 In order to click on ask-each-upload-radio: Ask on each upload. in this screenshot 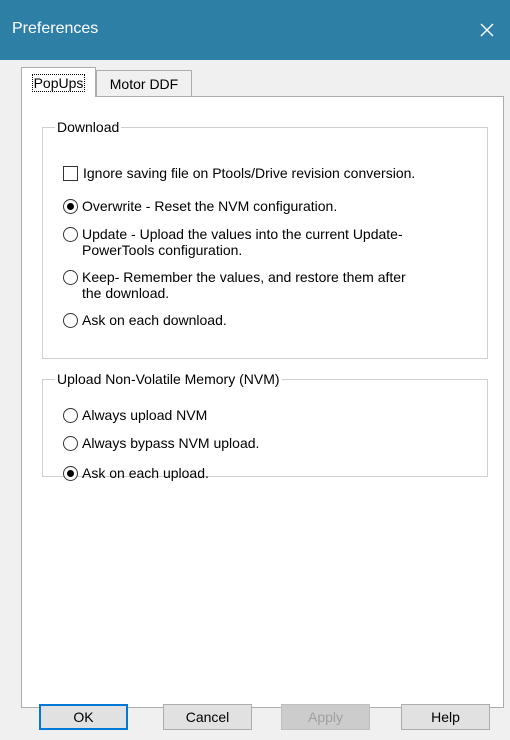, I will do `click(136, 473)`.